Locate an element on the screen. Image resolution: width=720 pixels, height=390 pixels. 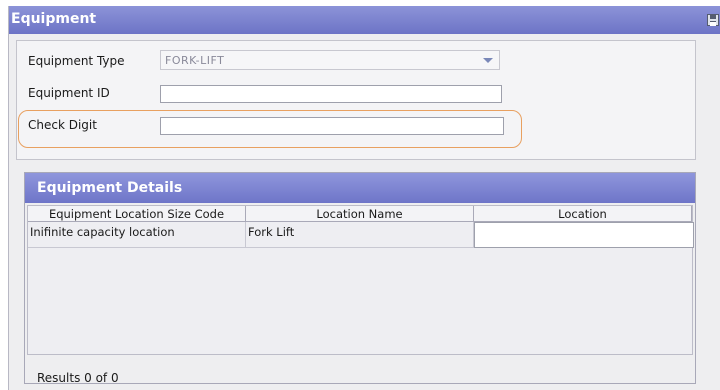
table-cell-location-input is located at coordinates (584, 235).